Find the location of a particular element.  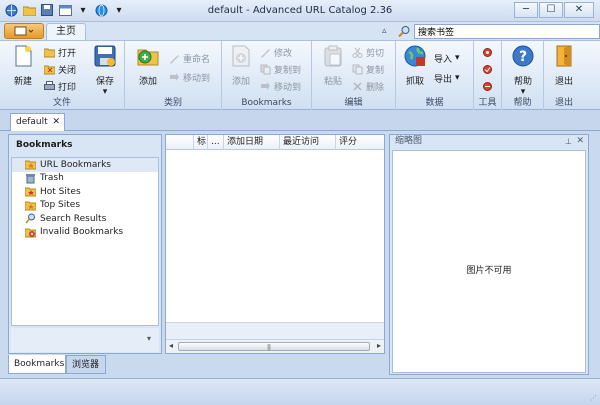

bookmarks-panel-footer: ▾ is located at coordinates (85, 340).